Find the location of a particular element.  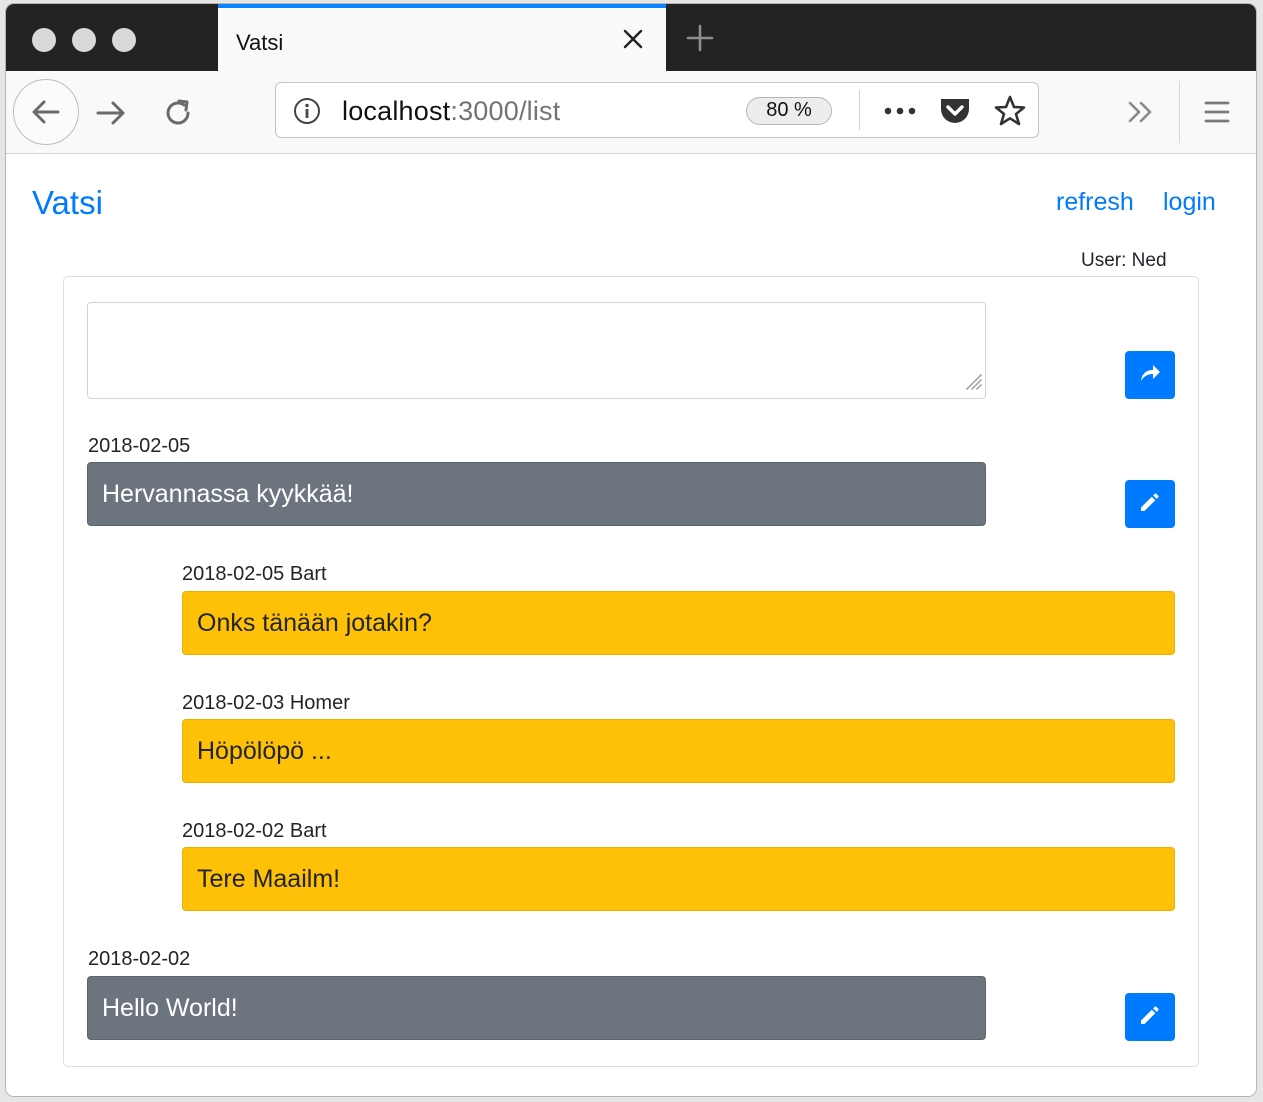

url-host: localhost is located at coordinates (396, 111).